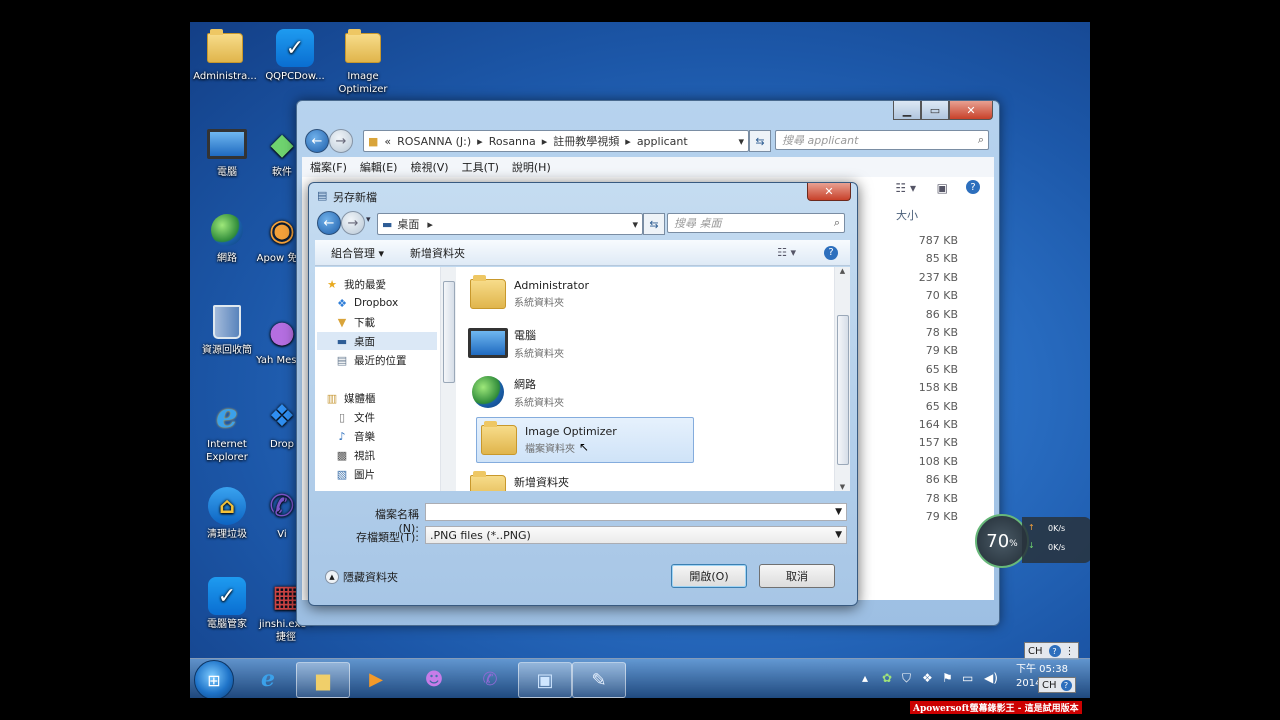 This screenshot has height=720, width=1280. I want to click on cancel-button: 取消, so click(797, 576).